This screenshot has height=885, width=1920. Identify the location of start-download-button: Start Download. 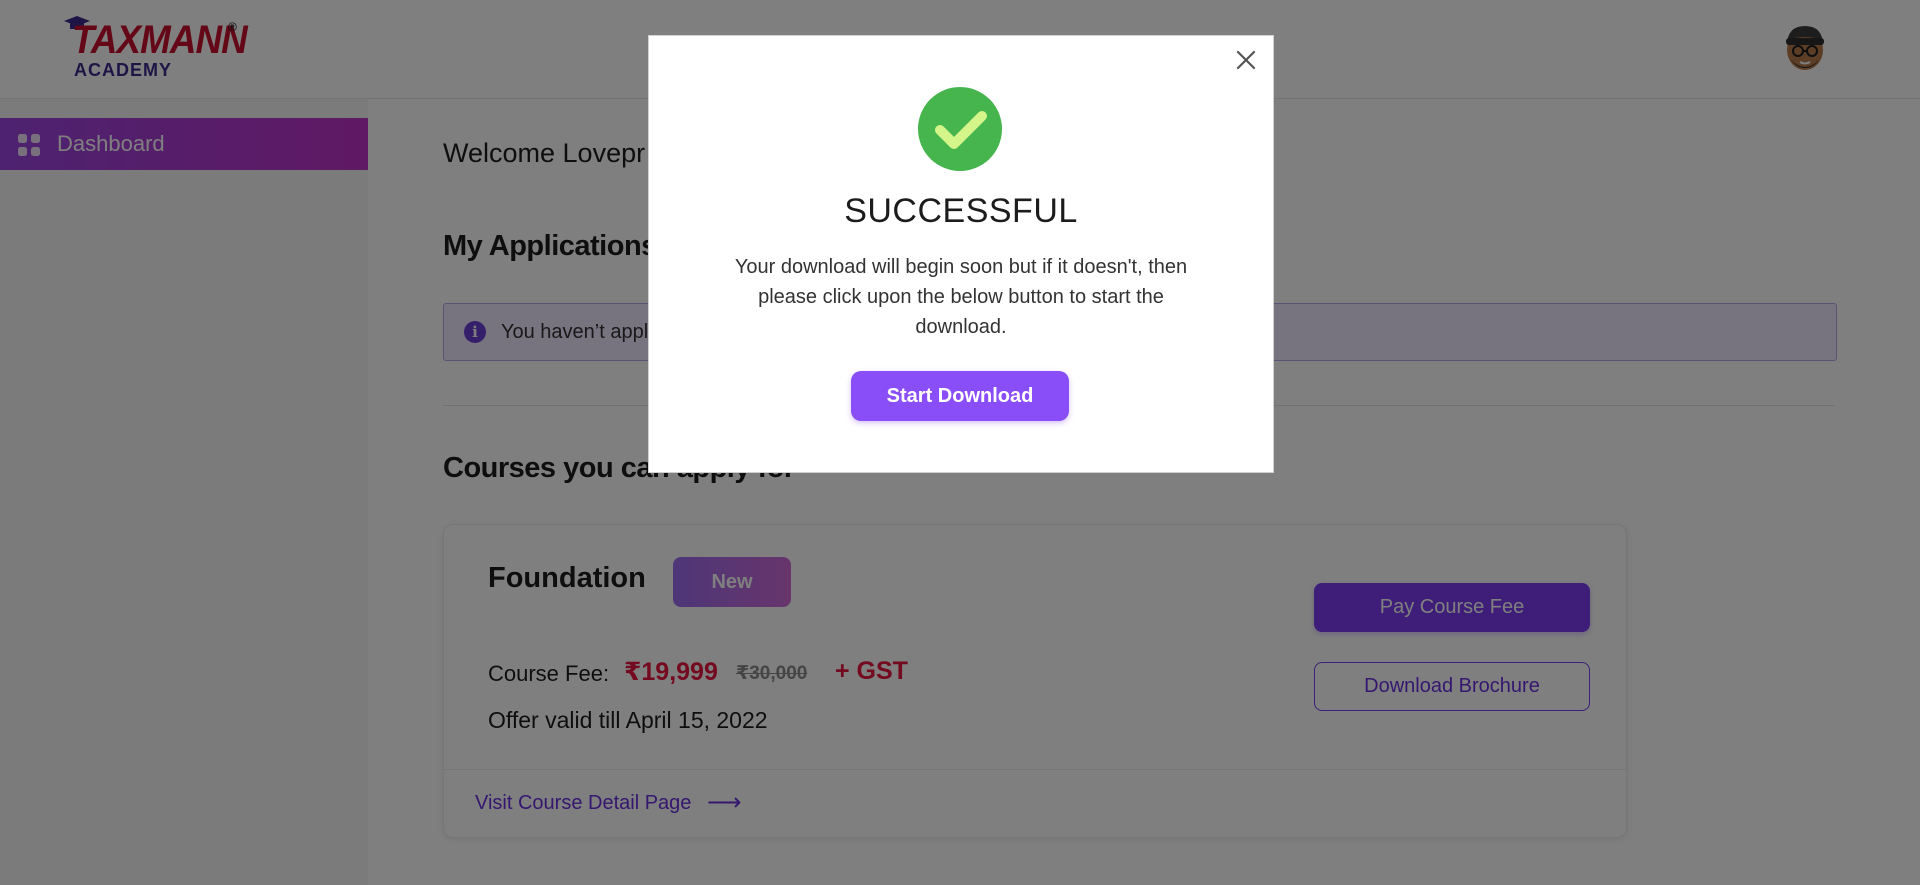
(960, 396).